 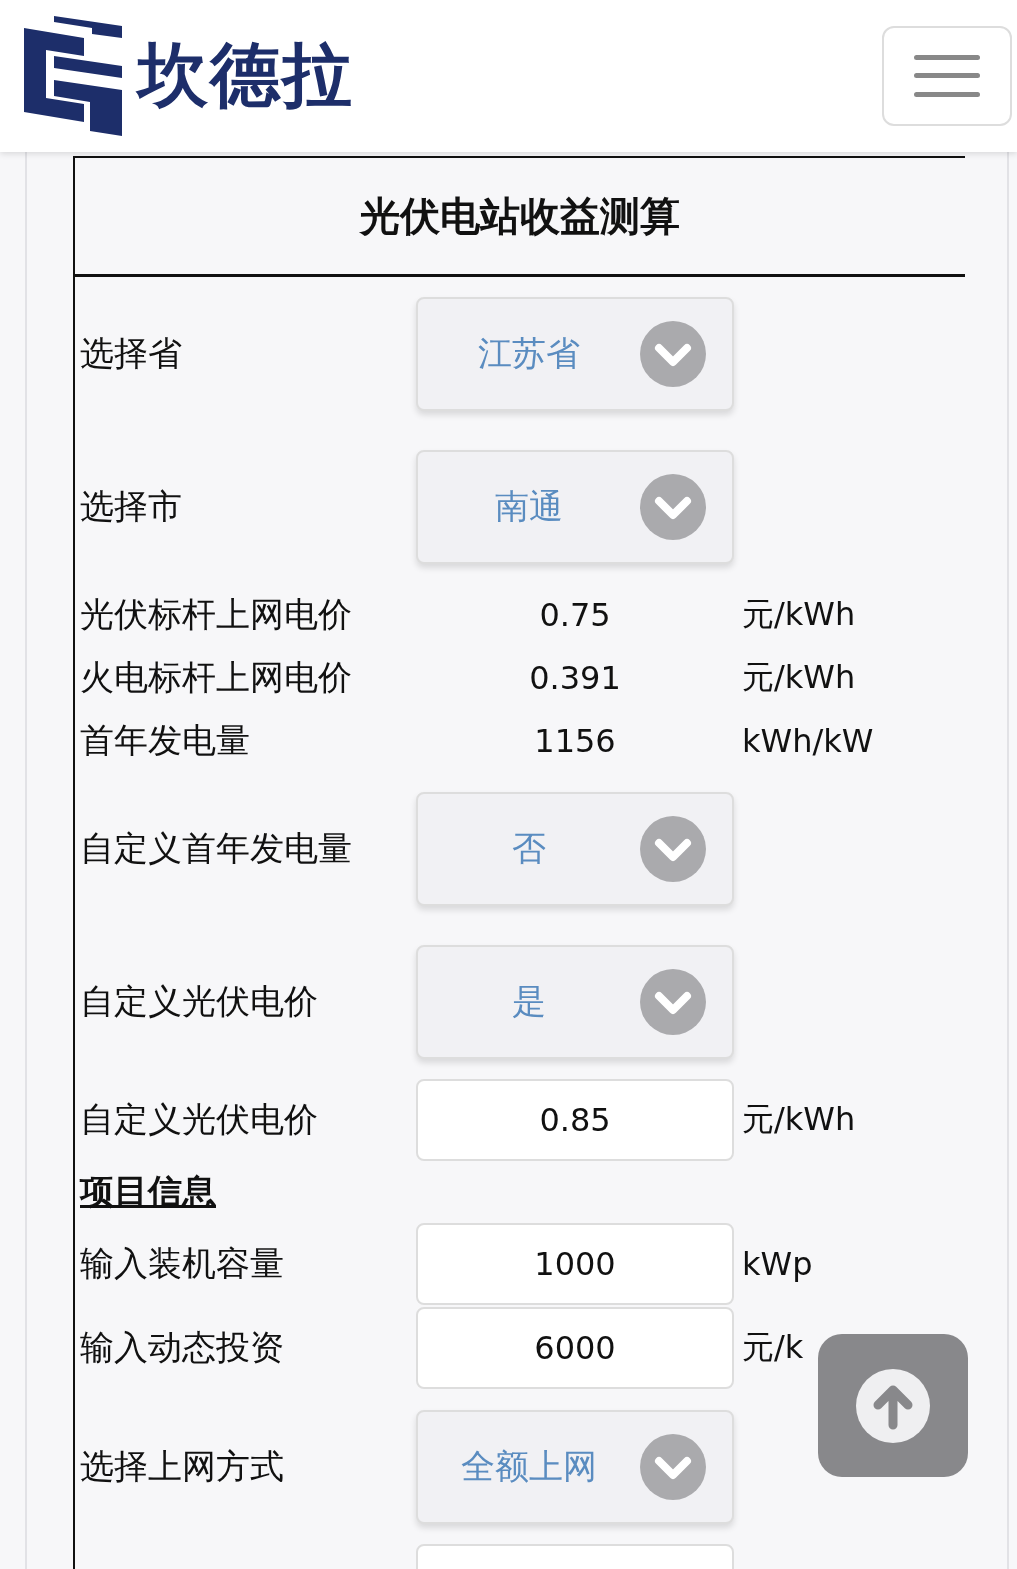 What do you see at coordinates (182, 1347) in the screenshot?
I see `field-label: 输入动态投资` at bounding box center [182, 1347].